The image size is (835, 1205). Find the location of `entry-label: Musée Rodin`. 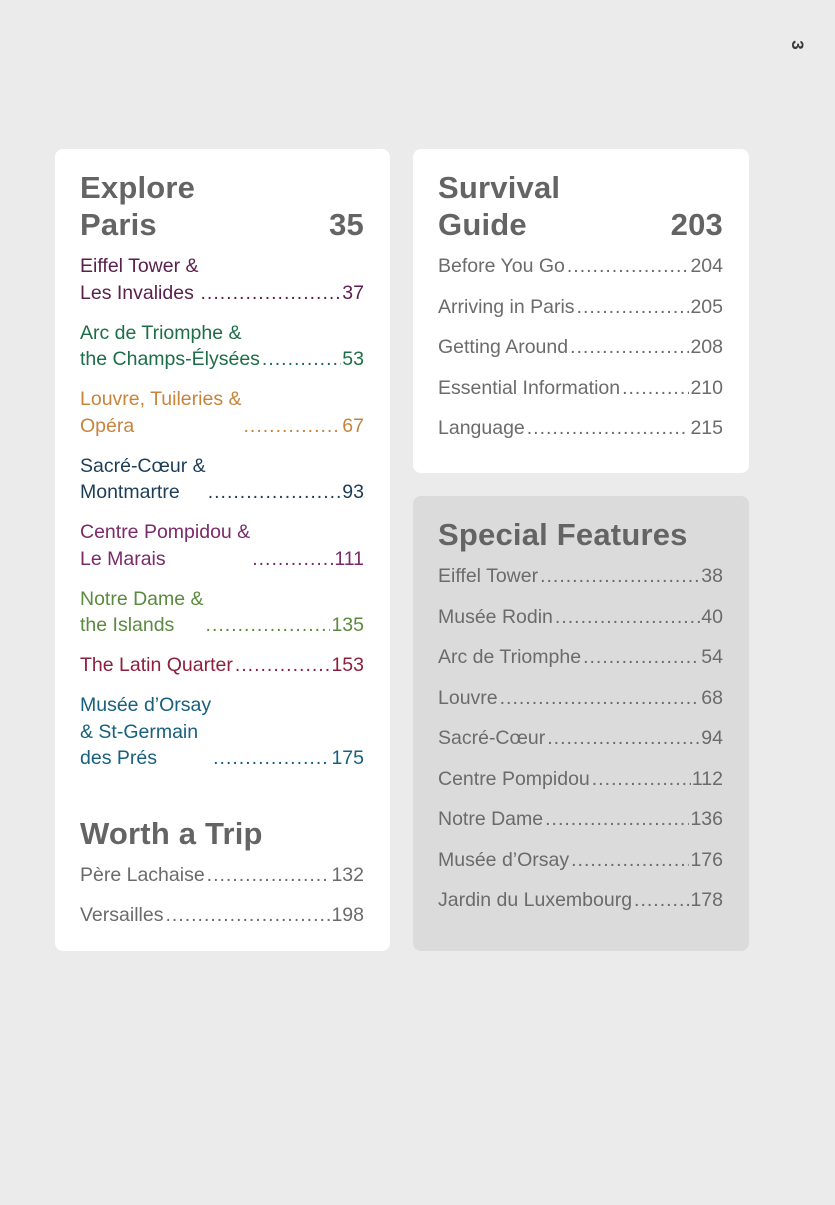

entry-label: Musée Rodin is located at coordinates (495, 616).